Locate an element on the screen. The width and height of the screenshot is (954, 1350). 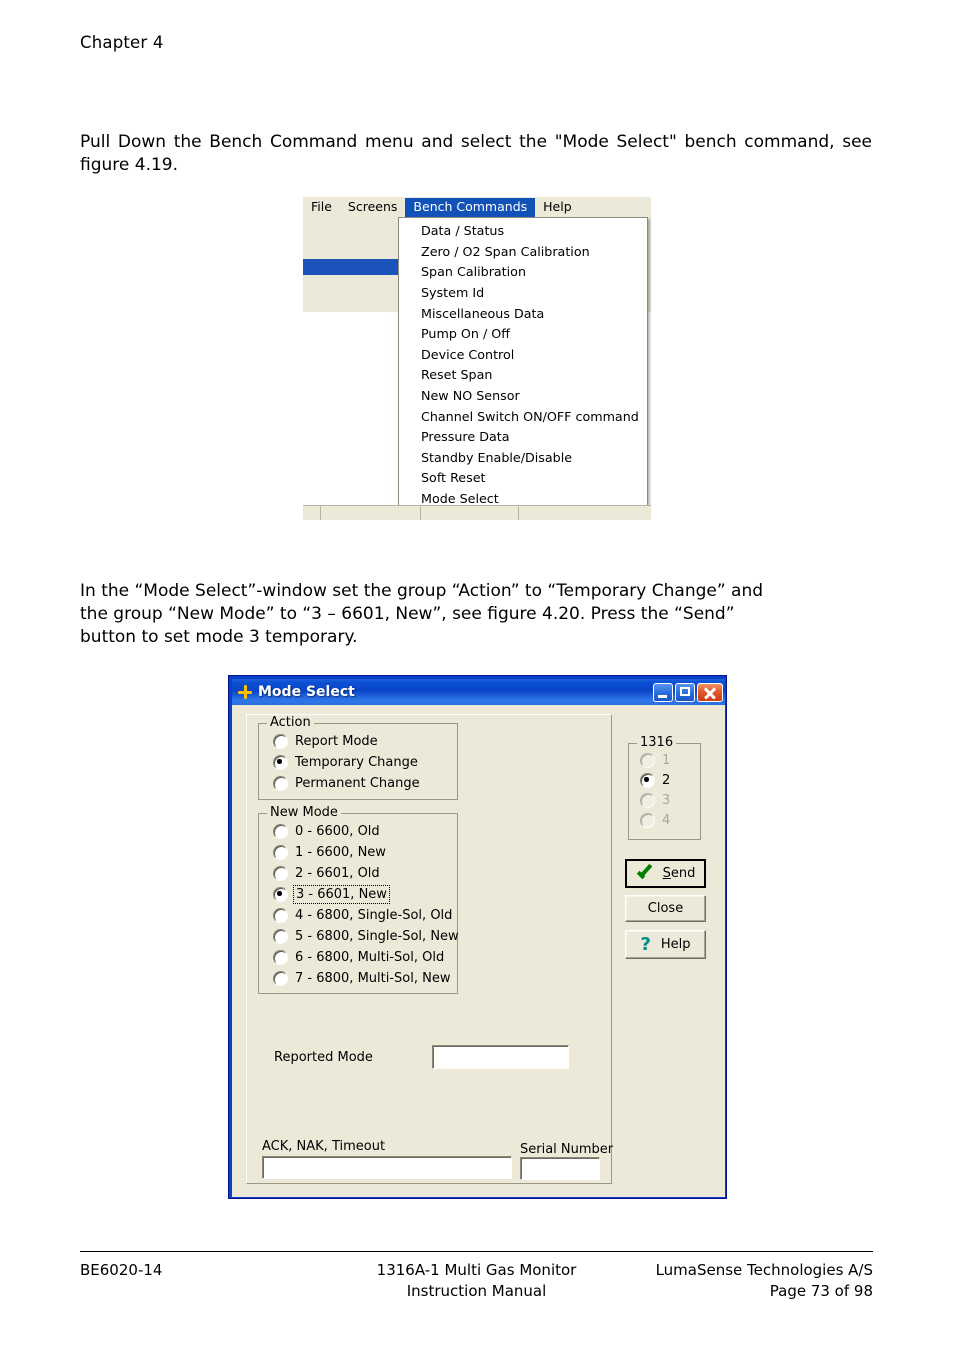
new-mode-groupbox-title: New Mode is located at coordinates (304, 813).